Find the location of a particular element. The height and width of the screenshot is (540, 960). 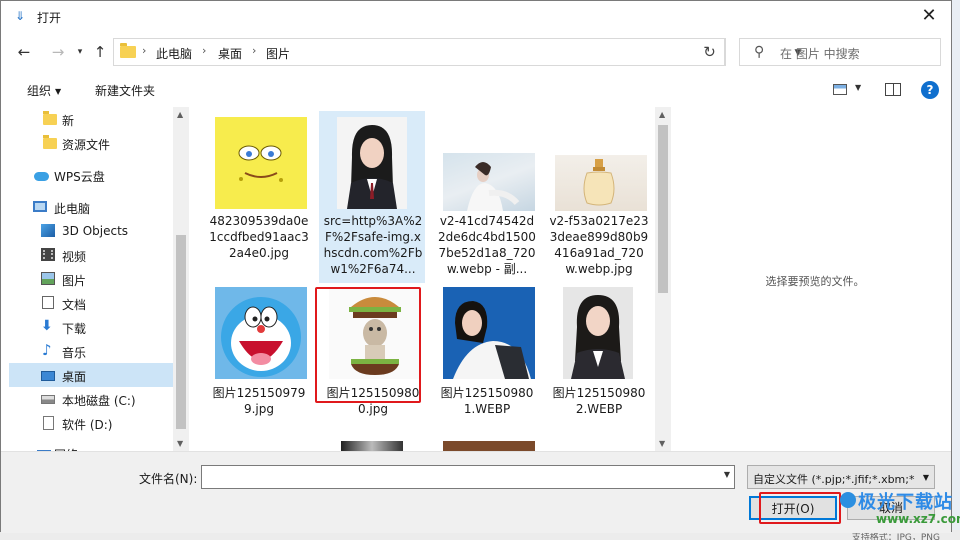

sidebar-item-music: ♪ 音乐 is located at coordinates (91, 351).